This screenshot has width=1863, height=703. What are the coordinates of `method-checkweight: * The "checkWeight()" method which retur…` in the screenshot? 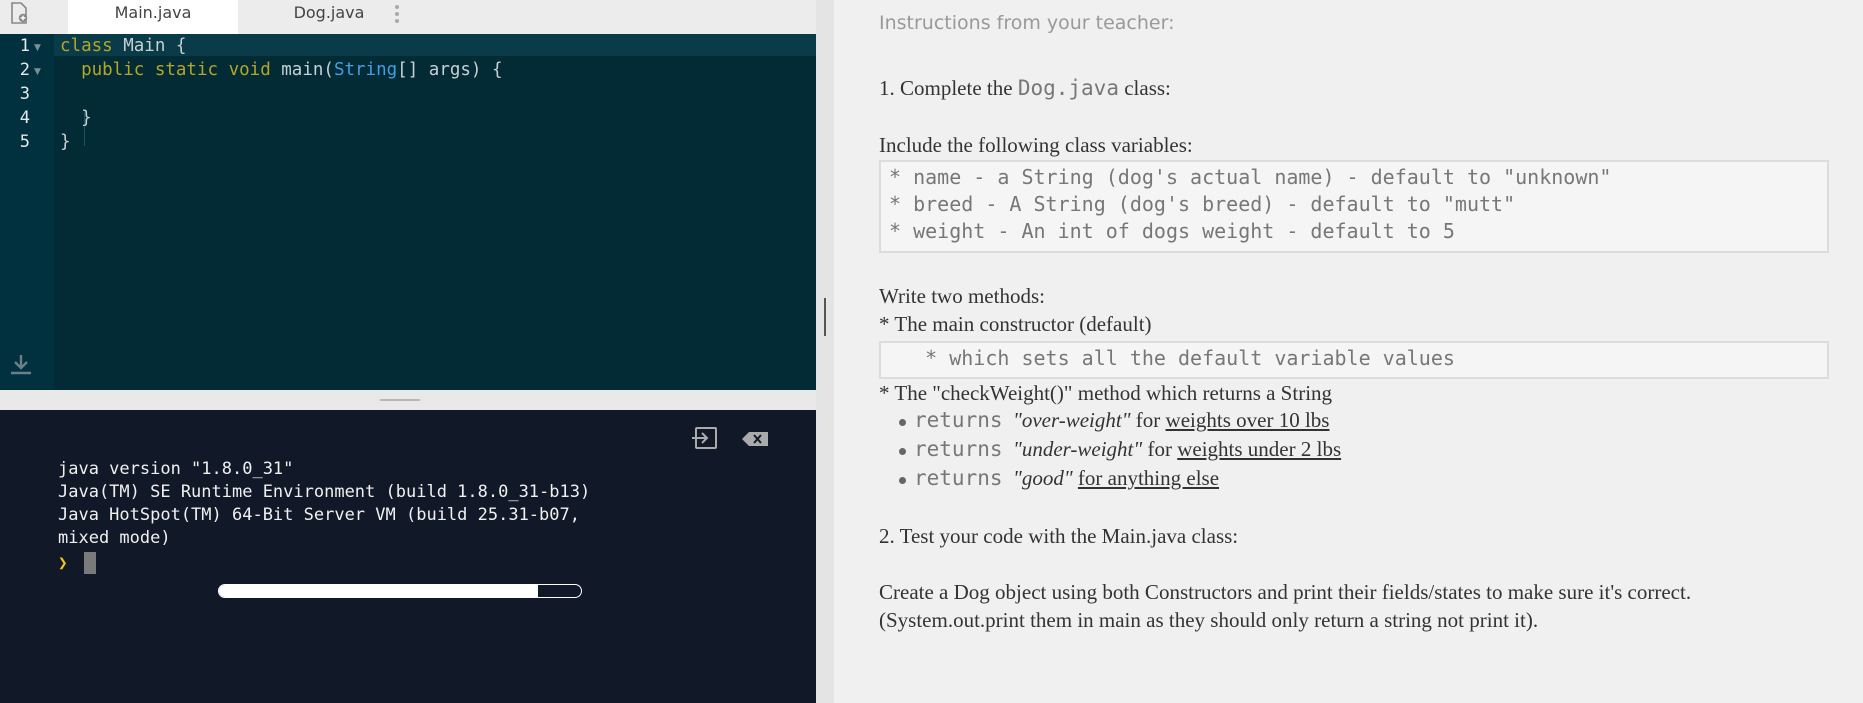 It's located at (1106, 393).